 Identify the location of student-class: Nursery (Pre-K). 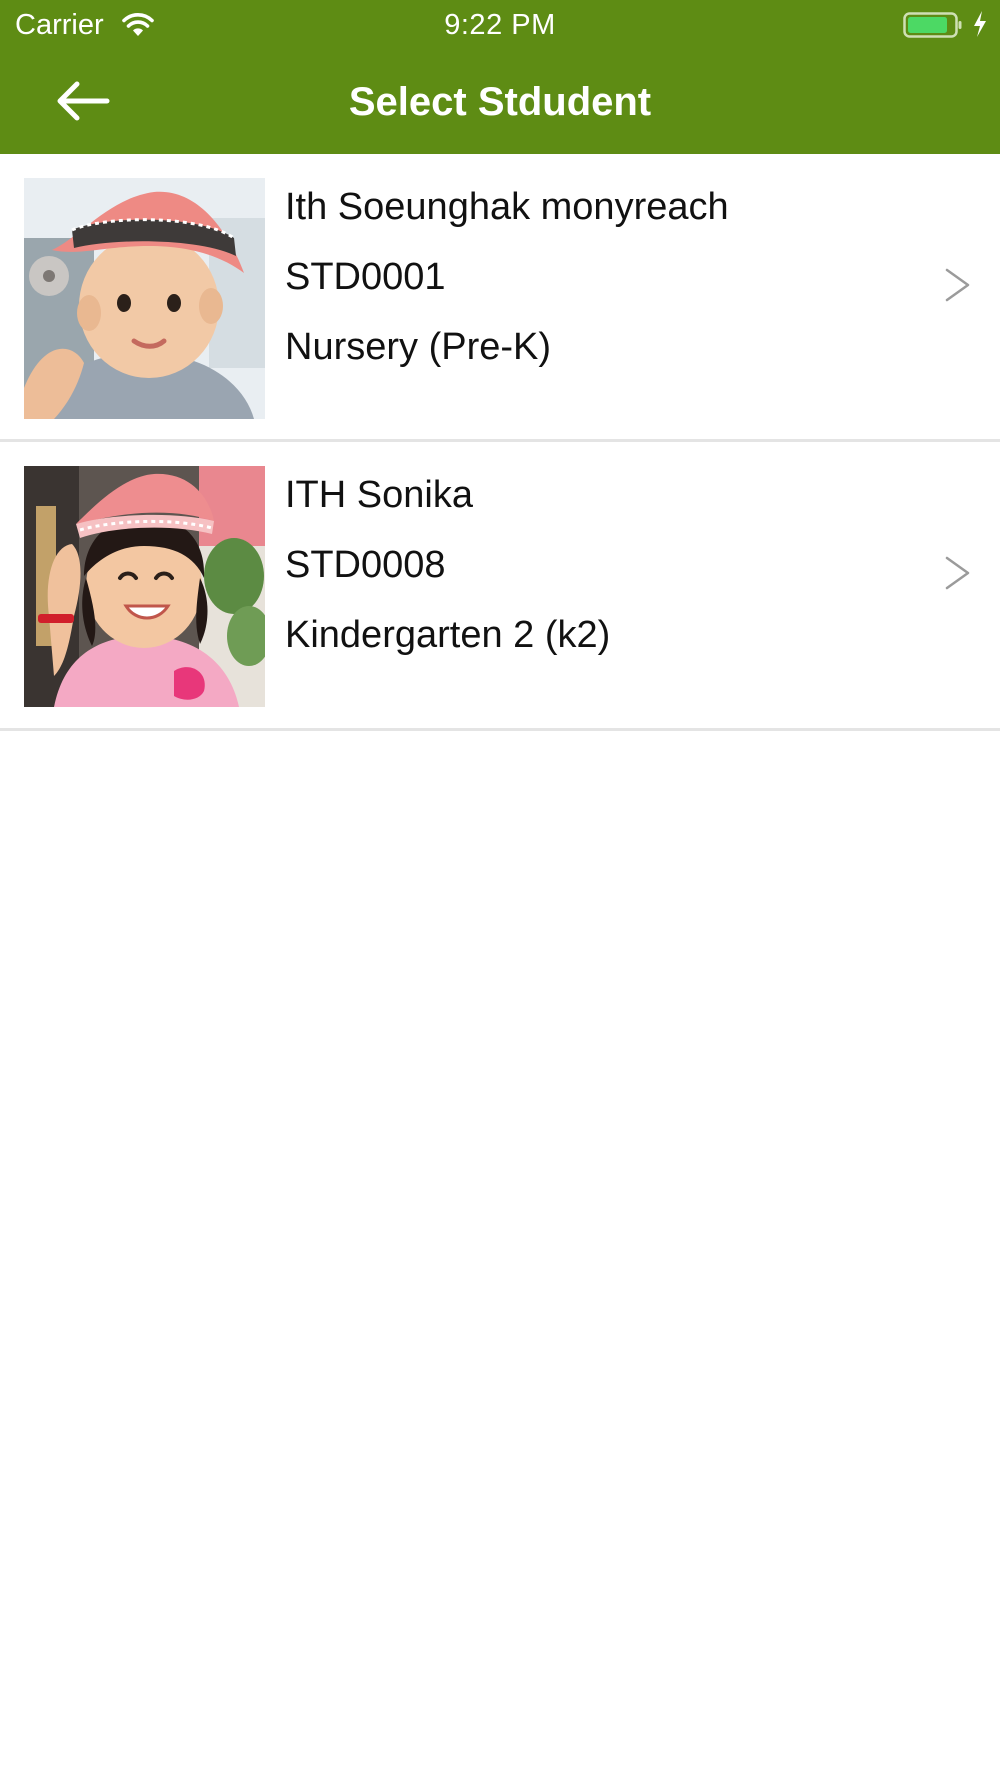
(418, 347).